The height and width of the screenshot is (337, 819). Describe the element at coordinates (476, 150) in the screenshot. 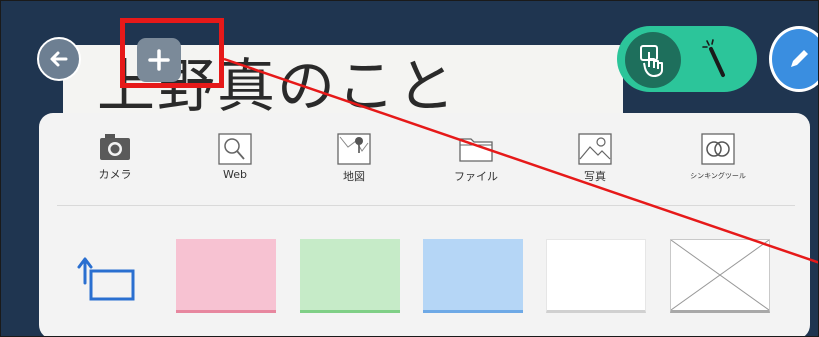

I see `folder-icon` at that location.